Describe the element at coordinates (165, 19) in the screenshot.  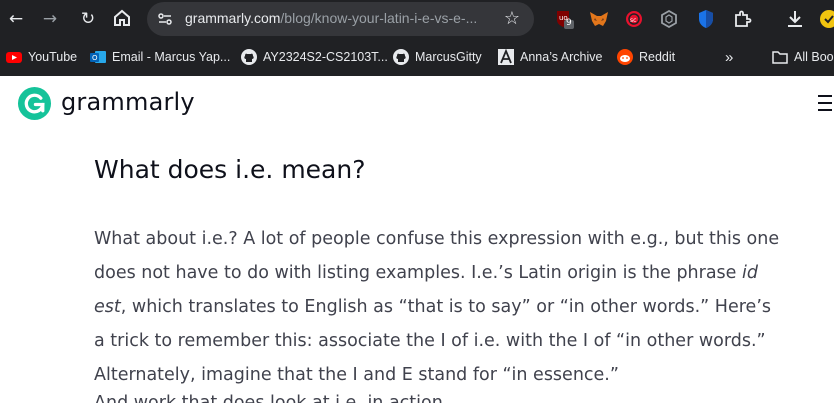
I see `site-info-icon` at that location.